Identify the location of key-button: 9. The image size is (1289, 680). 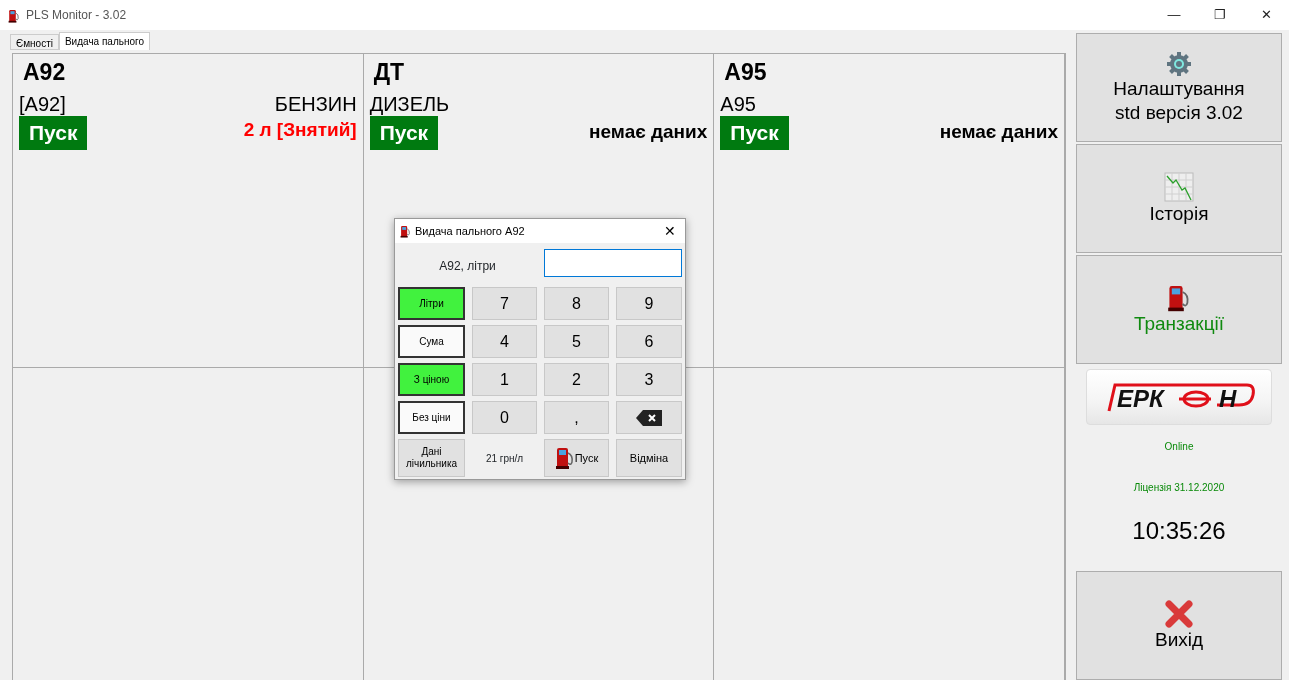
(649, 303).